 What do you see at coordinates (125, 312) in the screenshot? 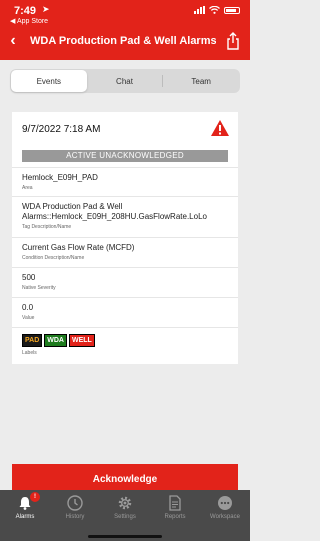
I see `field-value-row: 0.0 Value` at bounding box center [125, 312].